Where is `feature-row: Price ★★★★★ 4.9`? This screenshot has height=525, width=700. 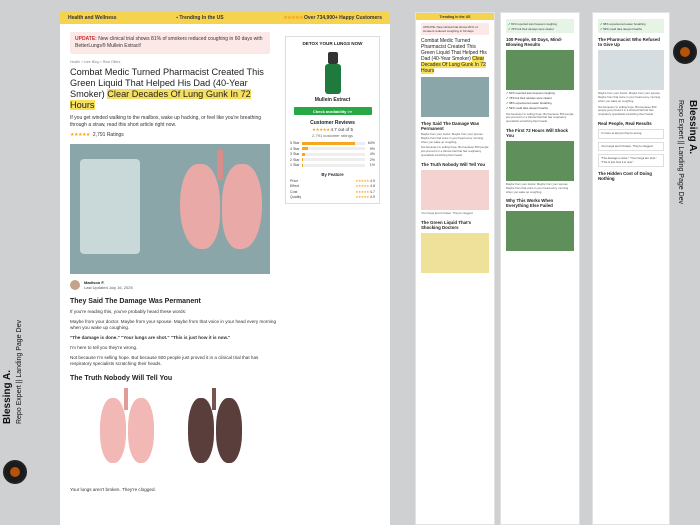 feature-row: Price ★★★★★ 4.9 is located at coordinates (332, 181).